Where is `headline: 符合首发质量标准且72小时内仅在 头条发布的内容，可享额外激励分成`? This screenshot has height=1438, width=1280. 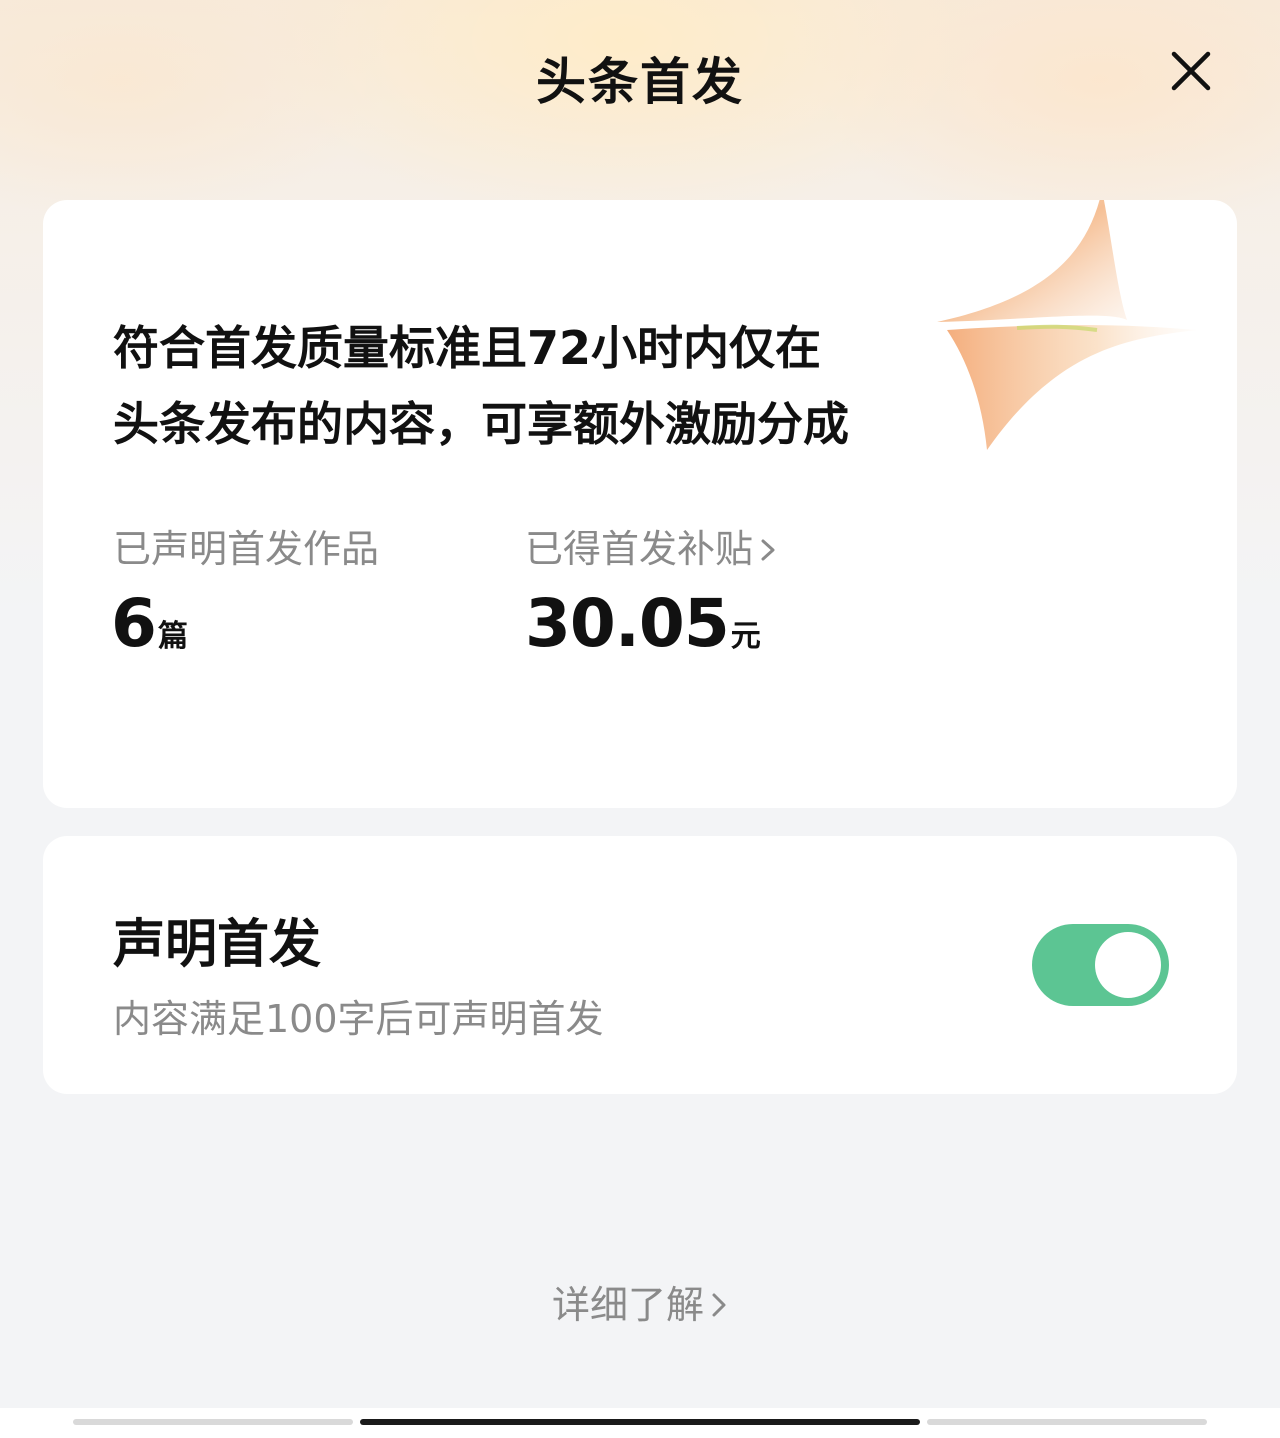
headline: 符合首发质量标准且72小时内仅在 头条发布的内容，可享额外激励分成 is located at coordinates (543, 386).